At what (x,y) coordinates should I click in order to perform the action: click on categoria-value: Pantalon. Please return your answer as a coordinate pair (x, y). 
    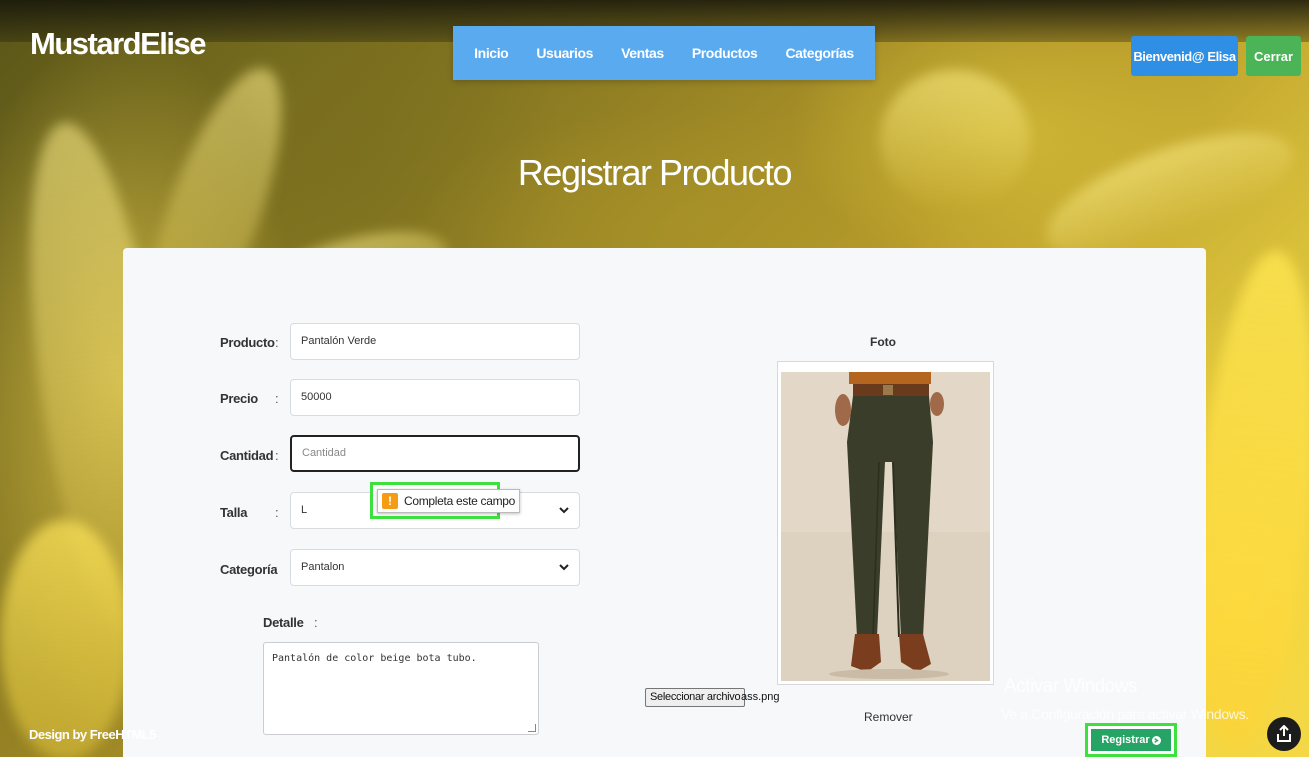
    Looking at the image, I should click on (323, 567).